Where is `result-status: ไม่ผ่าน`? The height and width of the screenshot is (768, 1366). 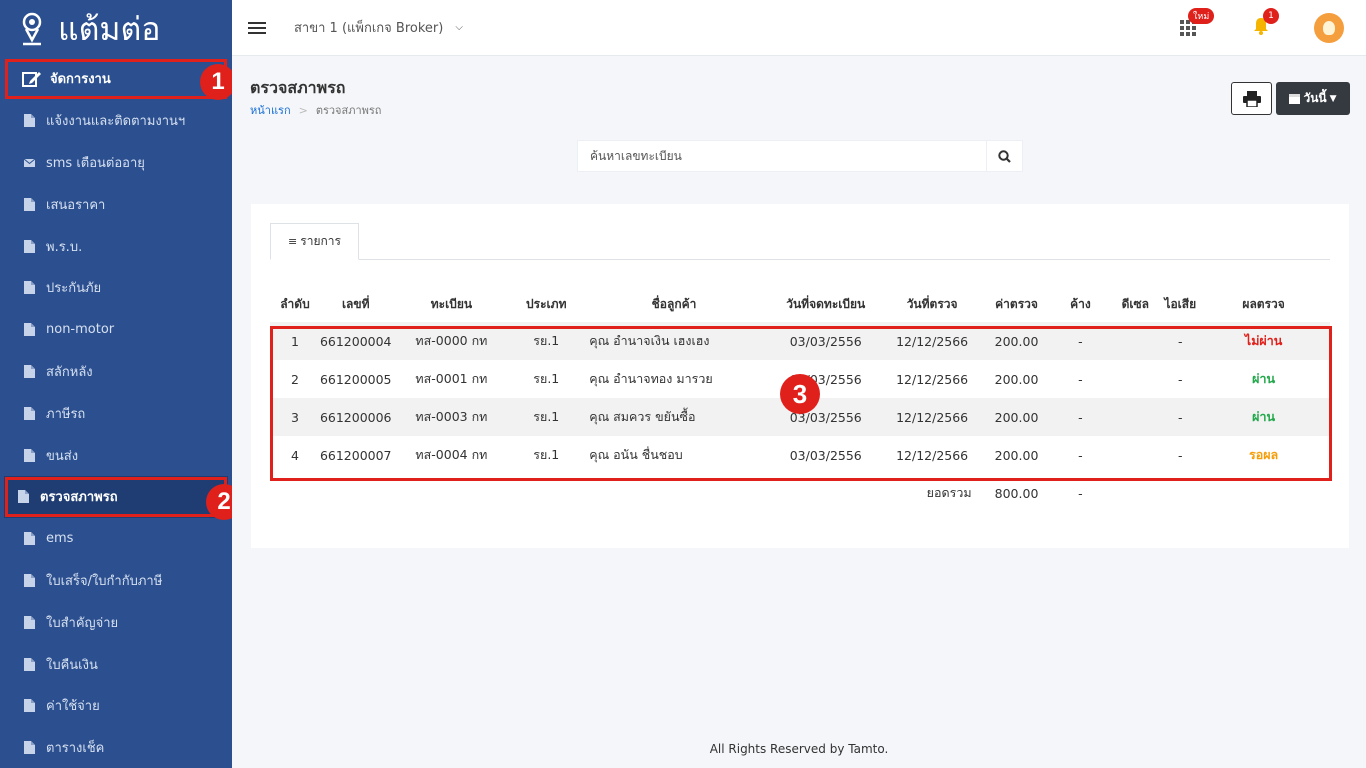
result-status: ไม่ผ่าน is located at coordinates (1263, 341).